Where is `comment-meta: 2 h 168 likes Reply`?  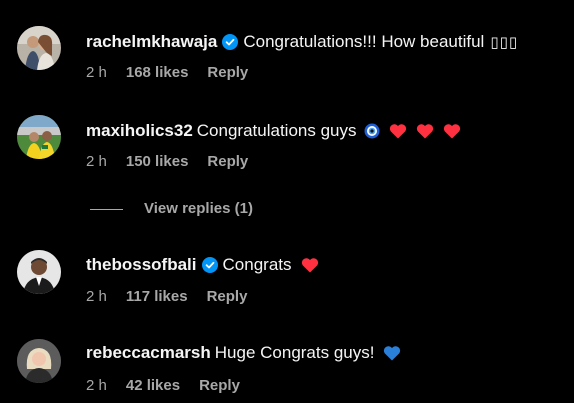 comment-meta: 2 h 168 likes Reply is located at coordinates (167, 73).